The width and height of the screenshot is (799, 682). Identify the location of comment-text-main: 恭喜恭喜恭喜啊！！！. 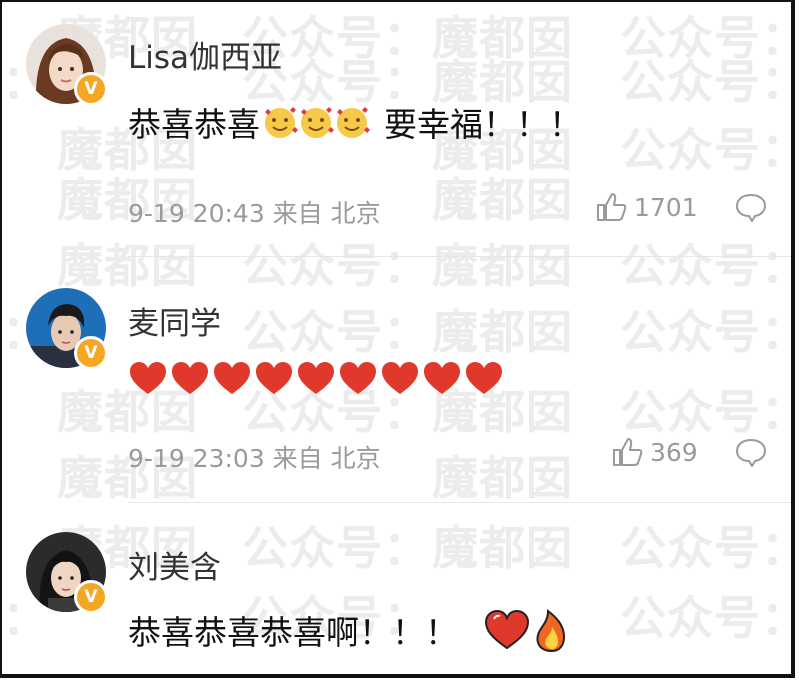
(293, 632).